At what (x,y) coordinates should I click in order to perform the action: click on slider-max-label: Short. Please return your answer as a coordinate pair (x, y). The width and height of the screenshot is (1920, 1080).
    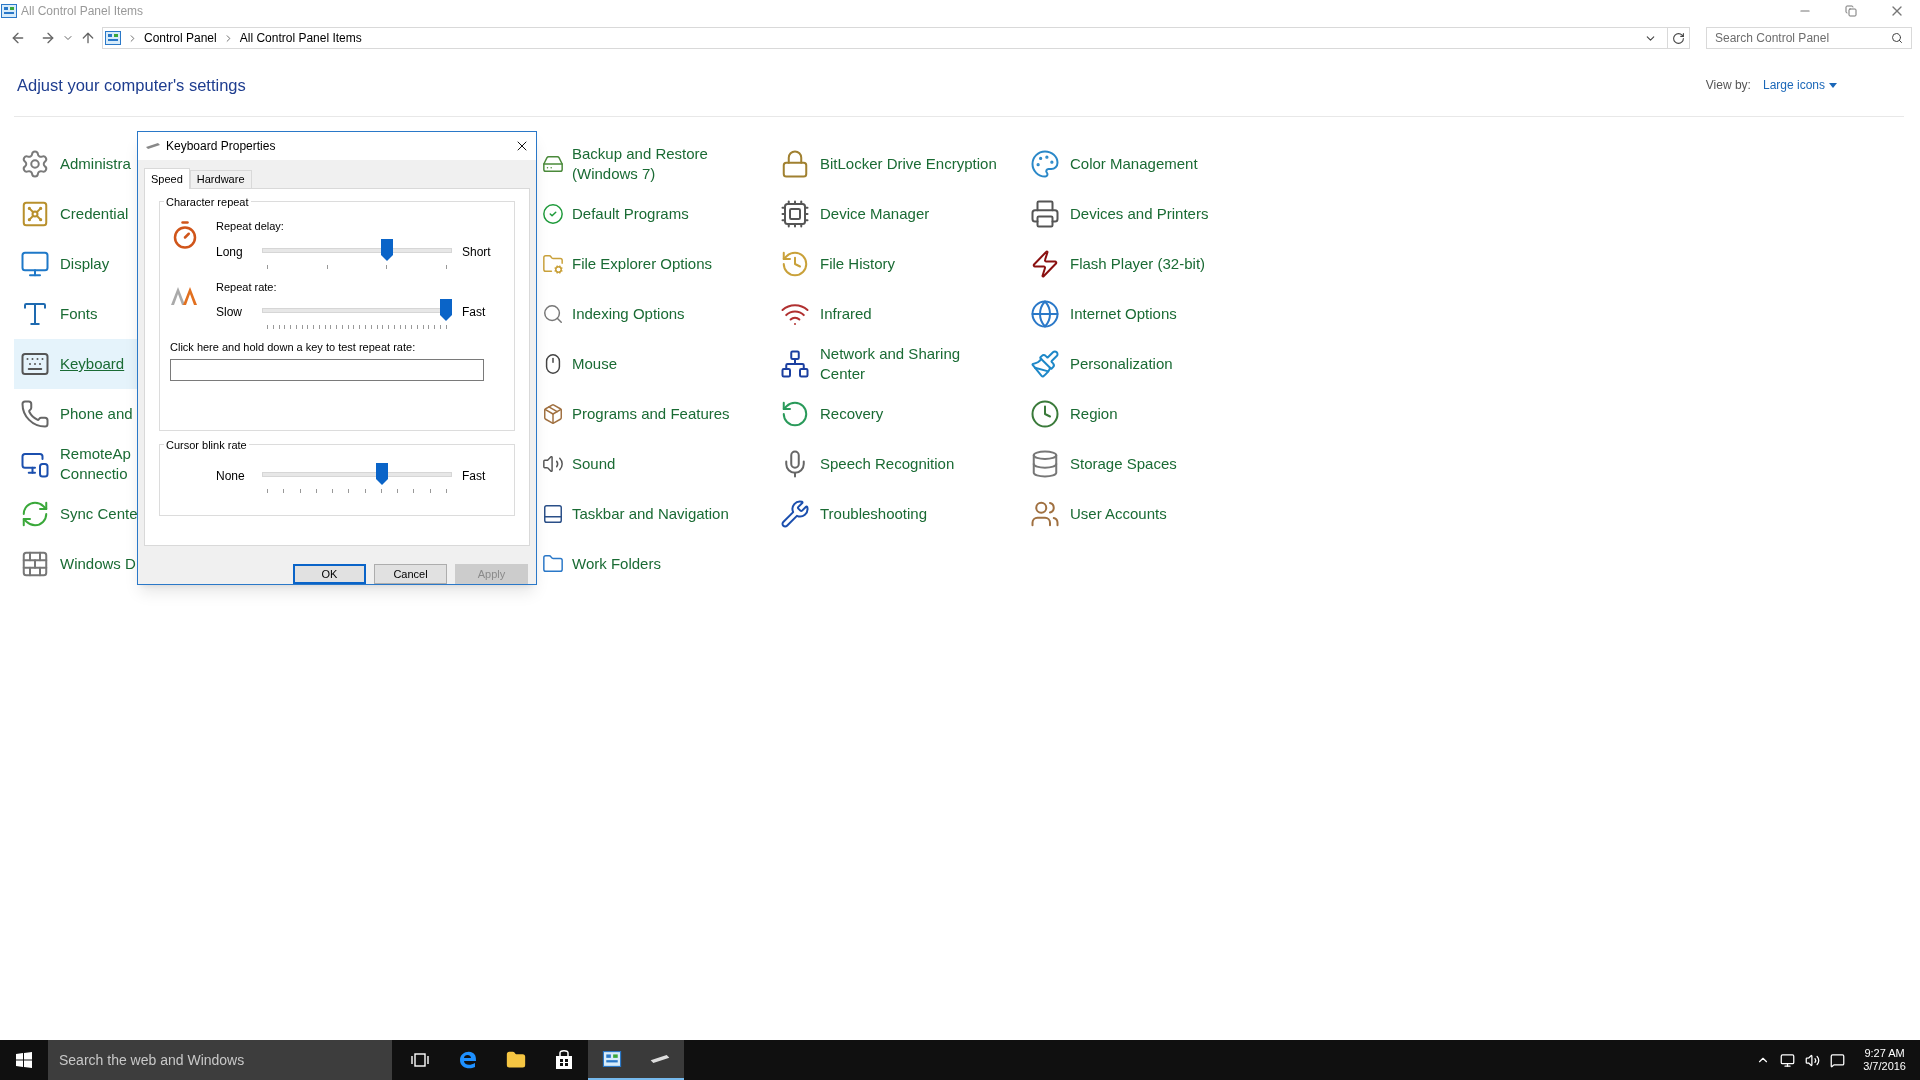
    Looking at the image, I should click on (476, 252).